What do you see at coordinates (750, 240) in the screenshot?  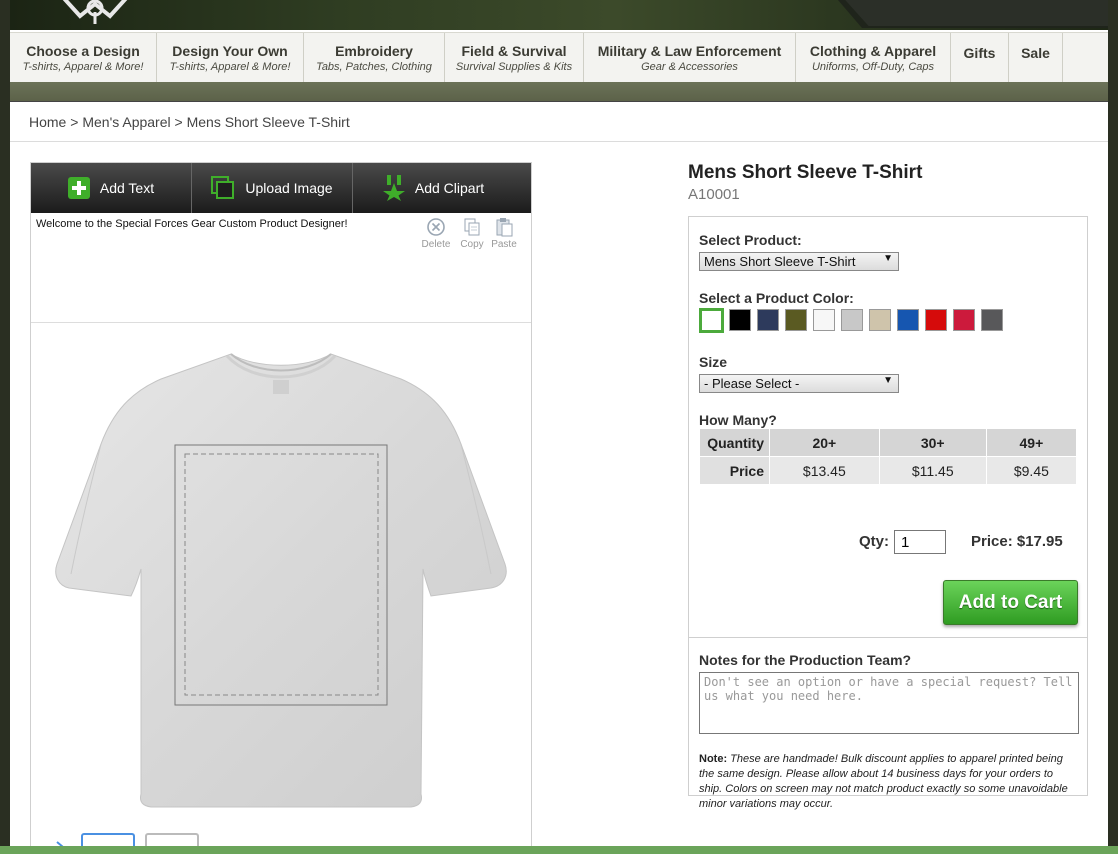 I see `select-product-label: Select Product:` at bounding box center [750, 240].